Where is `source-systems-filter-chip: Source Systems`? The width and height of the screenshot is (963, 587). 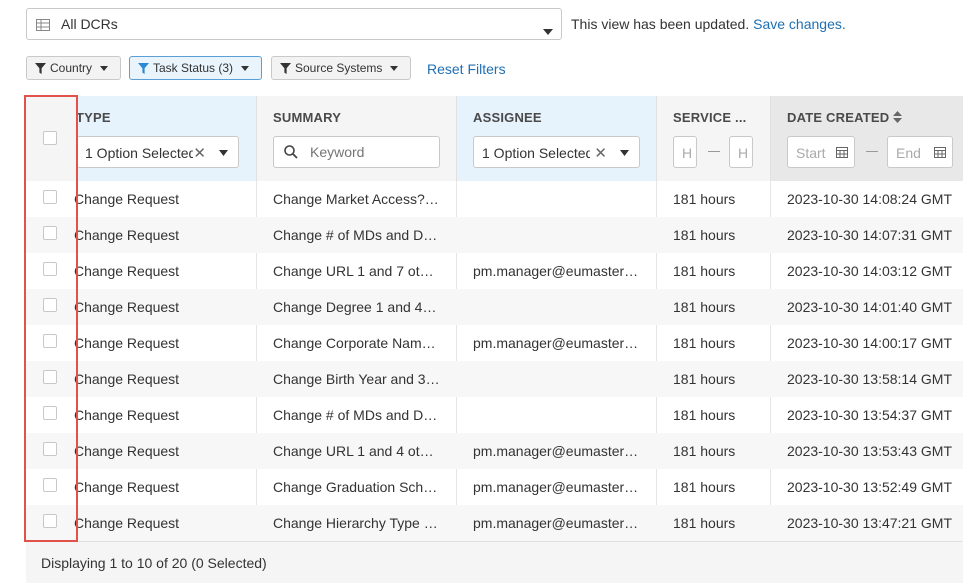
source-systems-filter-chip: Source Systems is located at coordinates (341, 68).